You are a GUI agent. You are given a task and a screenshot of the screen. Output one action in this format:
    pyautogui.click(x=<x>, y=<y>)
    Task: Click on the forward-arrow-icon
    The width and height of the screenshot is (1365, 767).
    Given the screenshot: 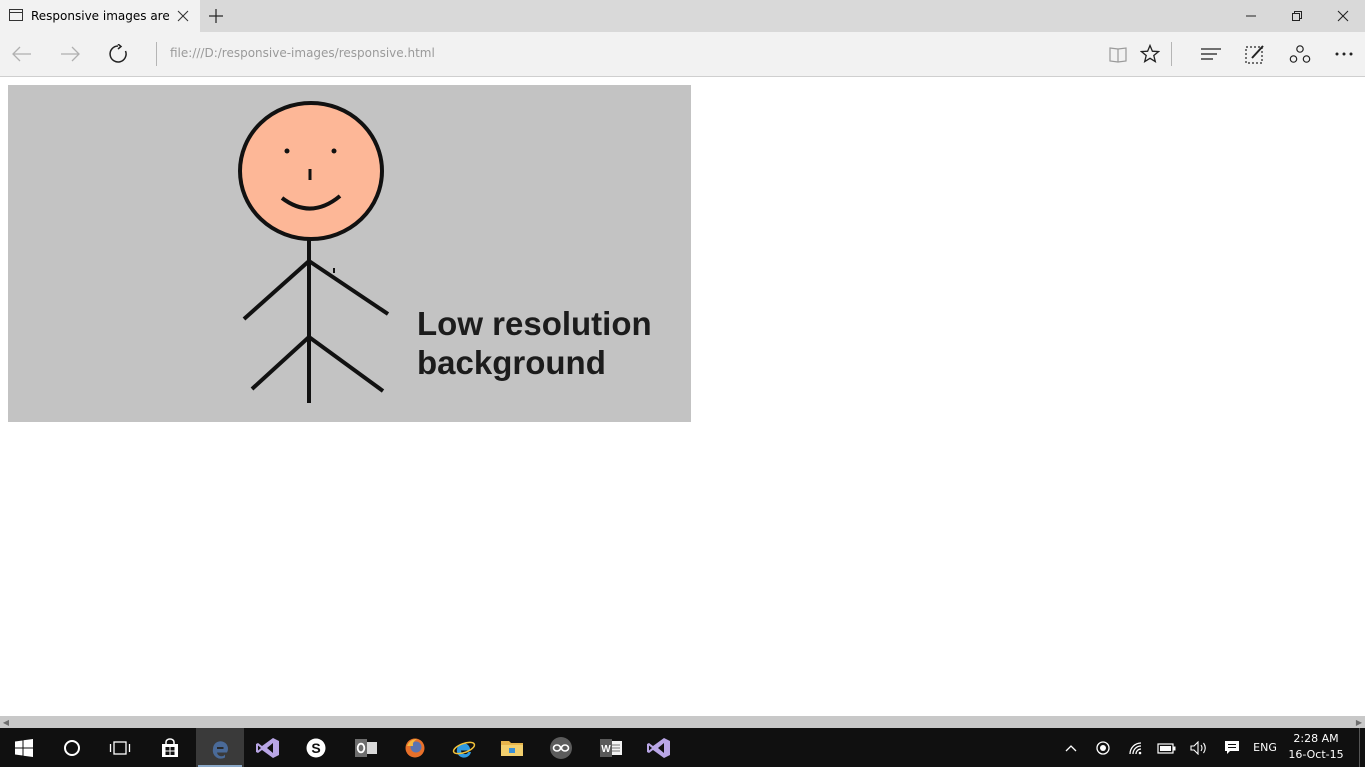 What is the action you would take?
    pyautogui.click(x=70, y=54)
    